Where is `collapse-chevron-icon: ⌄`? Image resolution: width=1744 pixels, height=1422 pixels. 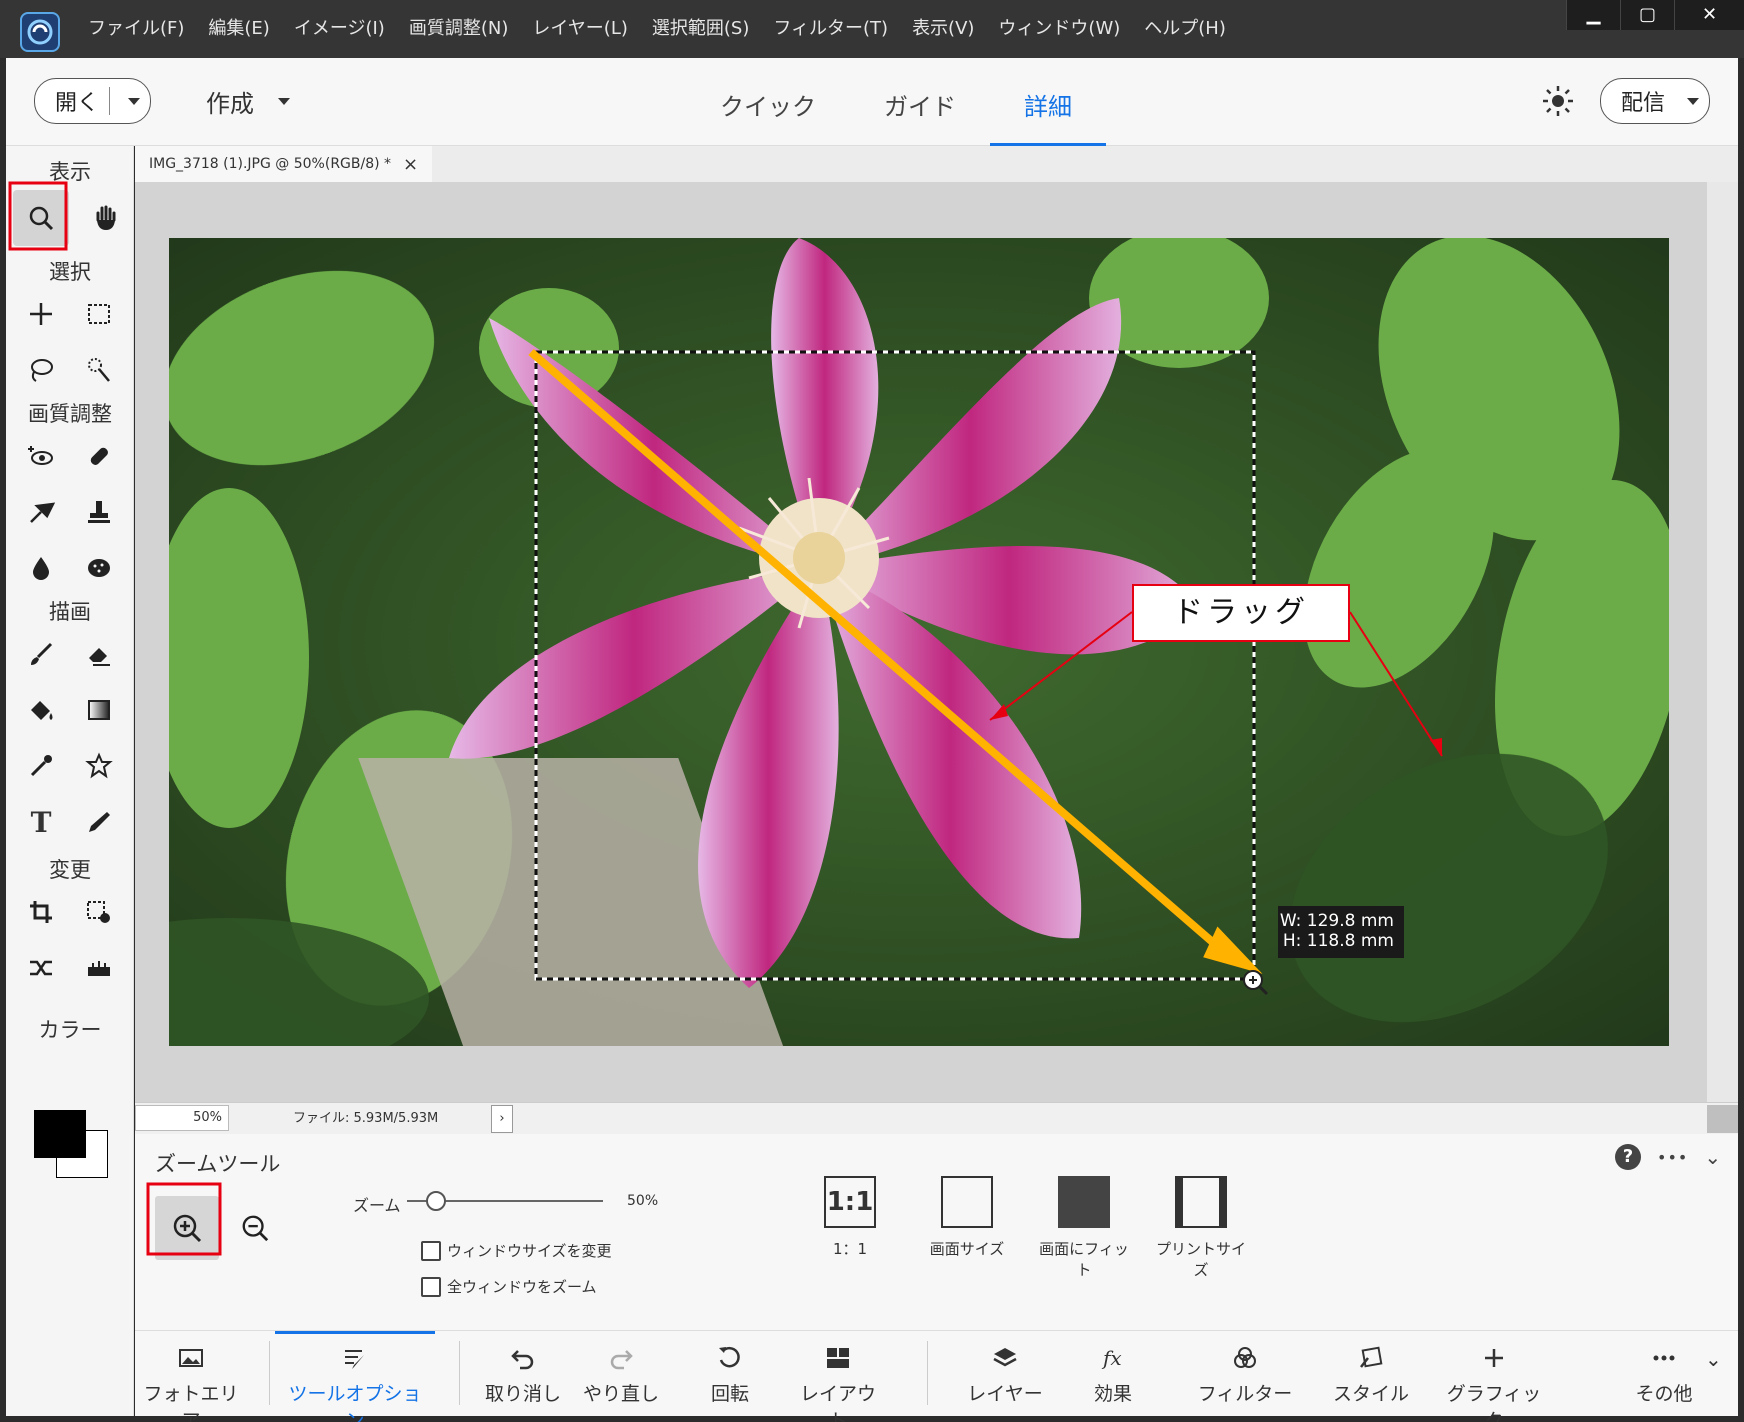
collapse-chevron-icon: ⌄ is located at coordinates (1712, 1157).